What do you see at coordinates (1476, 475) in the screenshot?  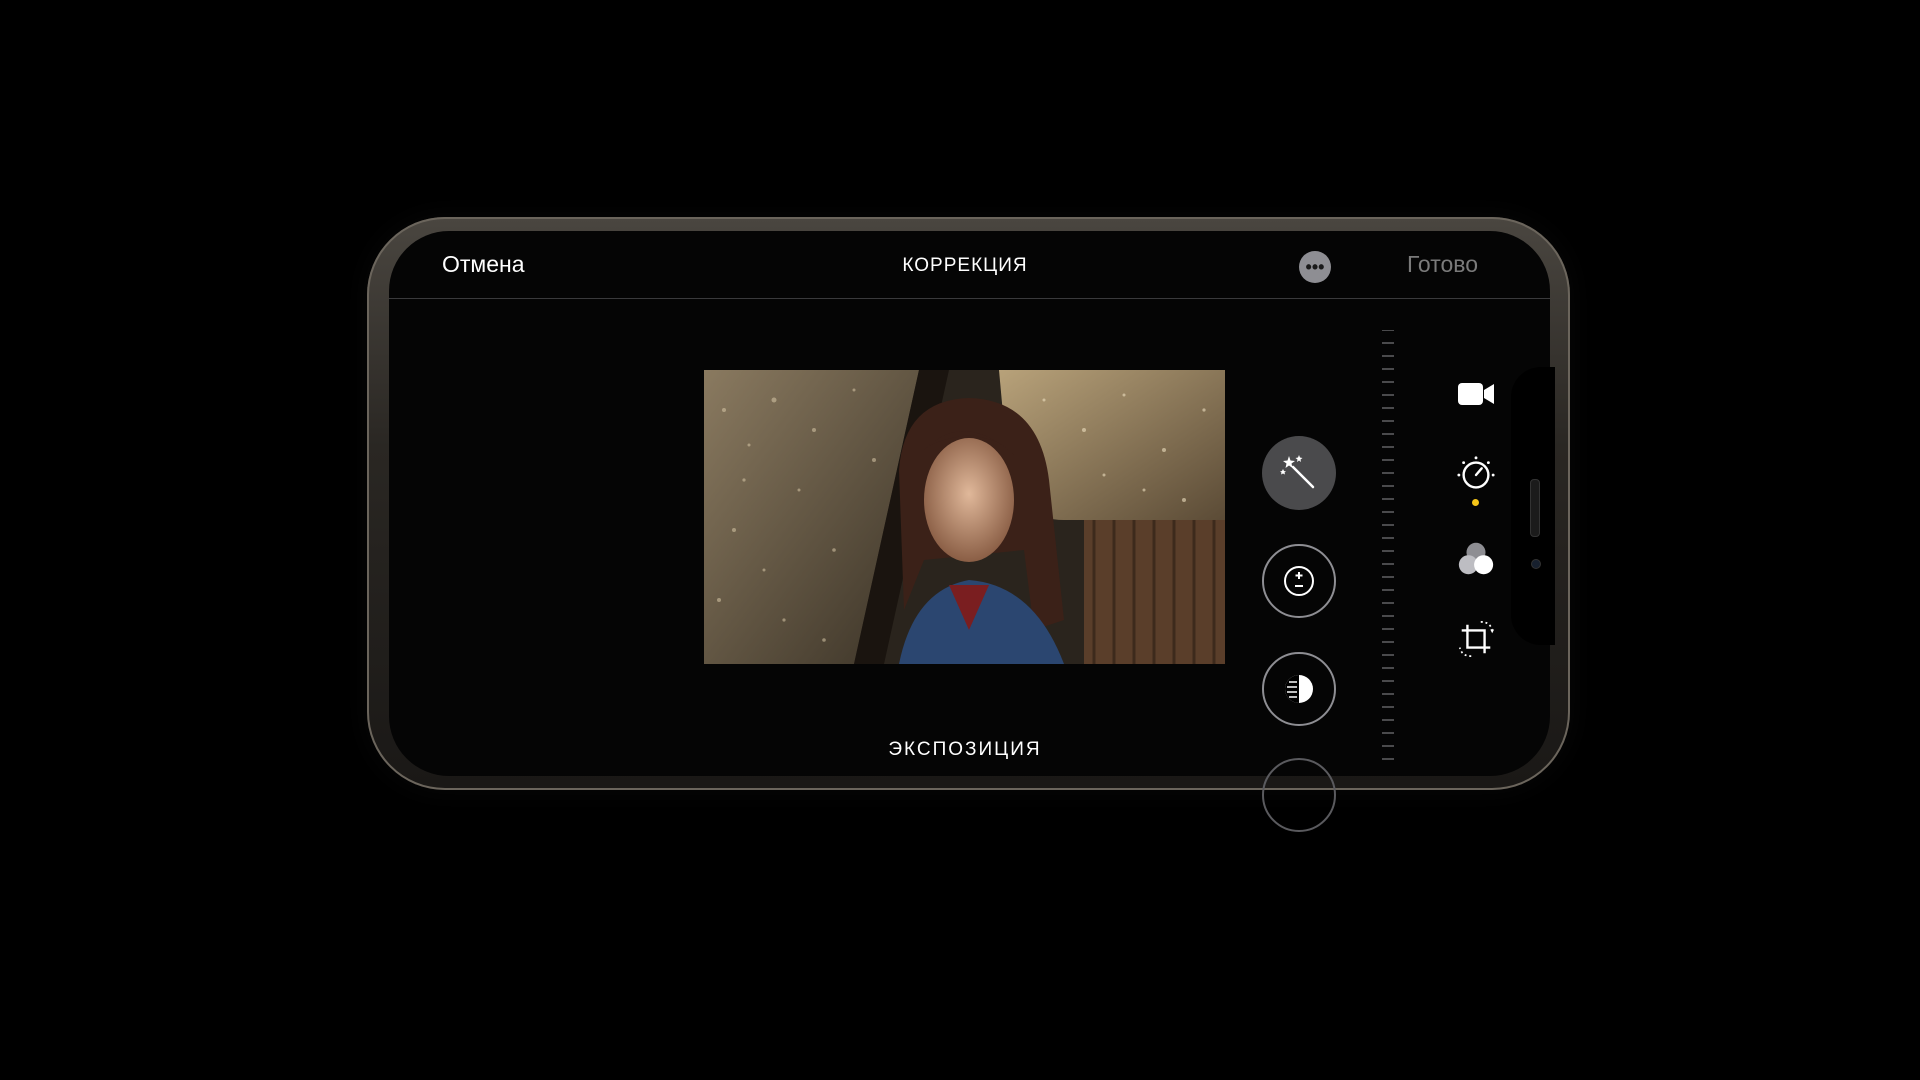 I see `adjust-dial-icon` at bounding box center [1476, 475].